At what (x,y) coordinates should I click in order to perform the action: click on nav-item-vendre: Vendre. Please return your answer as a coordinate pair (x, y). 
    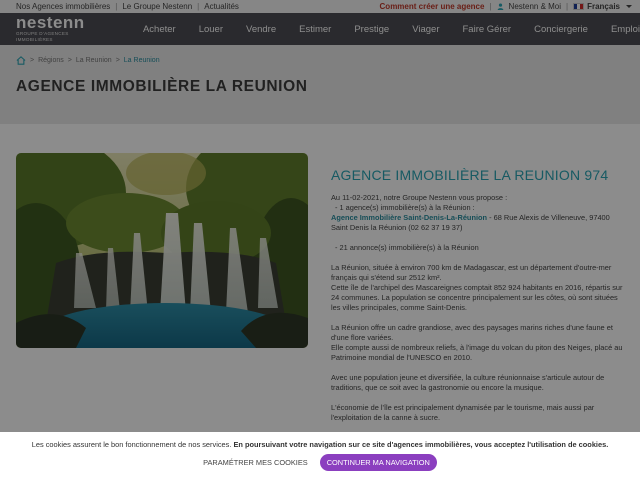
    Looking at the image, I should click on (261, 29).